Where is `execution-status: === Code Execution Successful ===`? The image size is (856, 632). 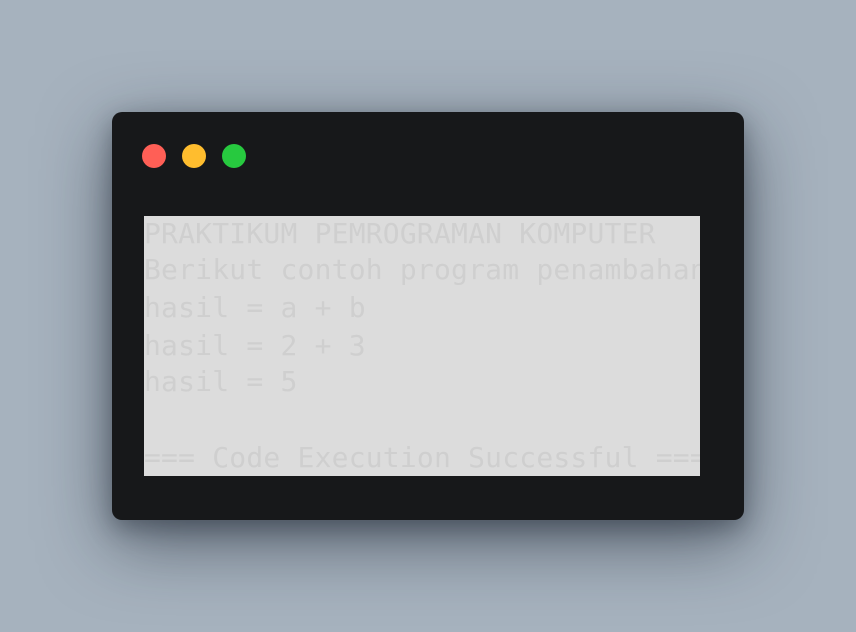
execution-status: === Code Execution Successful === is located at coordinates (422, 457).